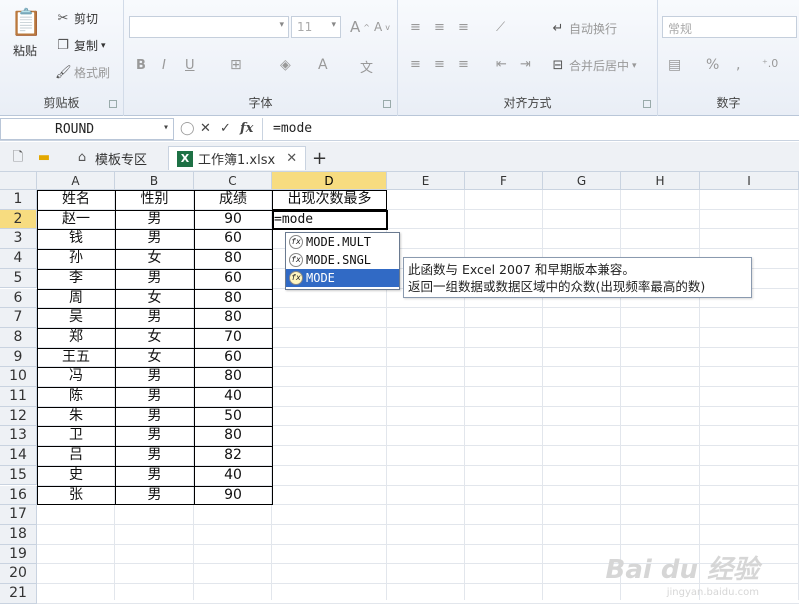  Describe the element at coordinates (110, 158) in the screenshot. I see `tab-template-zone: ⌂ 模板专区` at that location.